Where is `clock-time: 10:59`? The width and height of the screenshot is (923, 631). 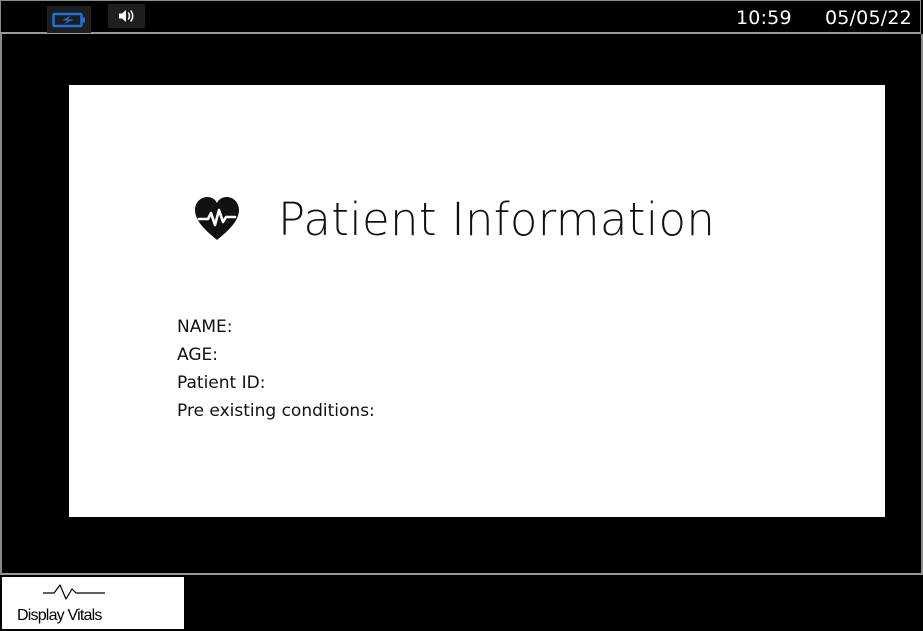
clock-time: 10:59 is located at coordinates (764, 18).